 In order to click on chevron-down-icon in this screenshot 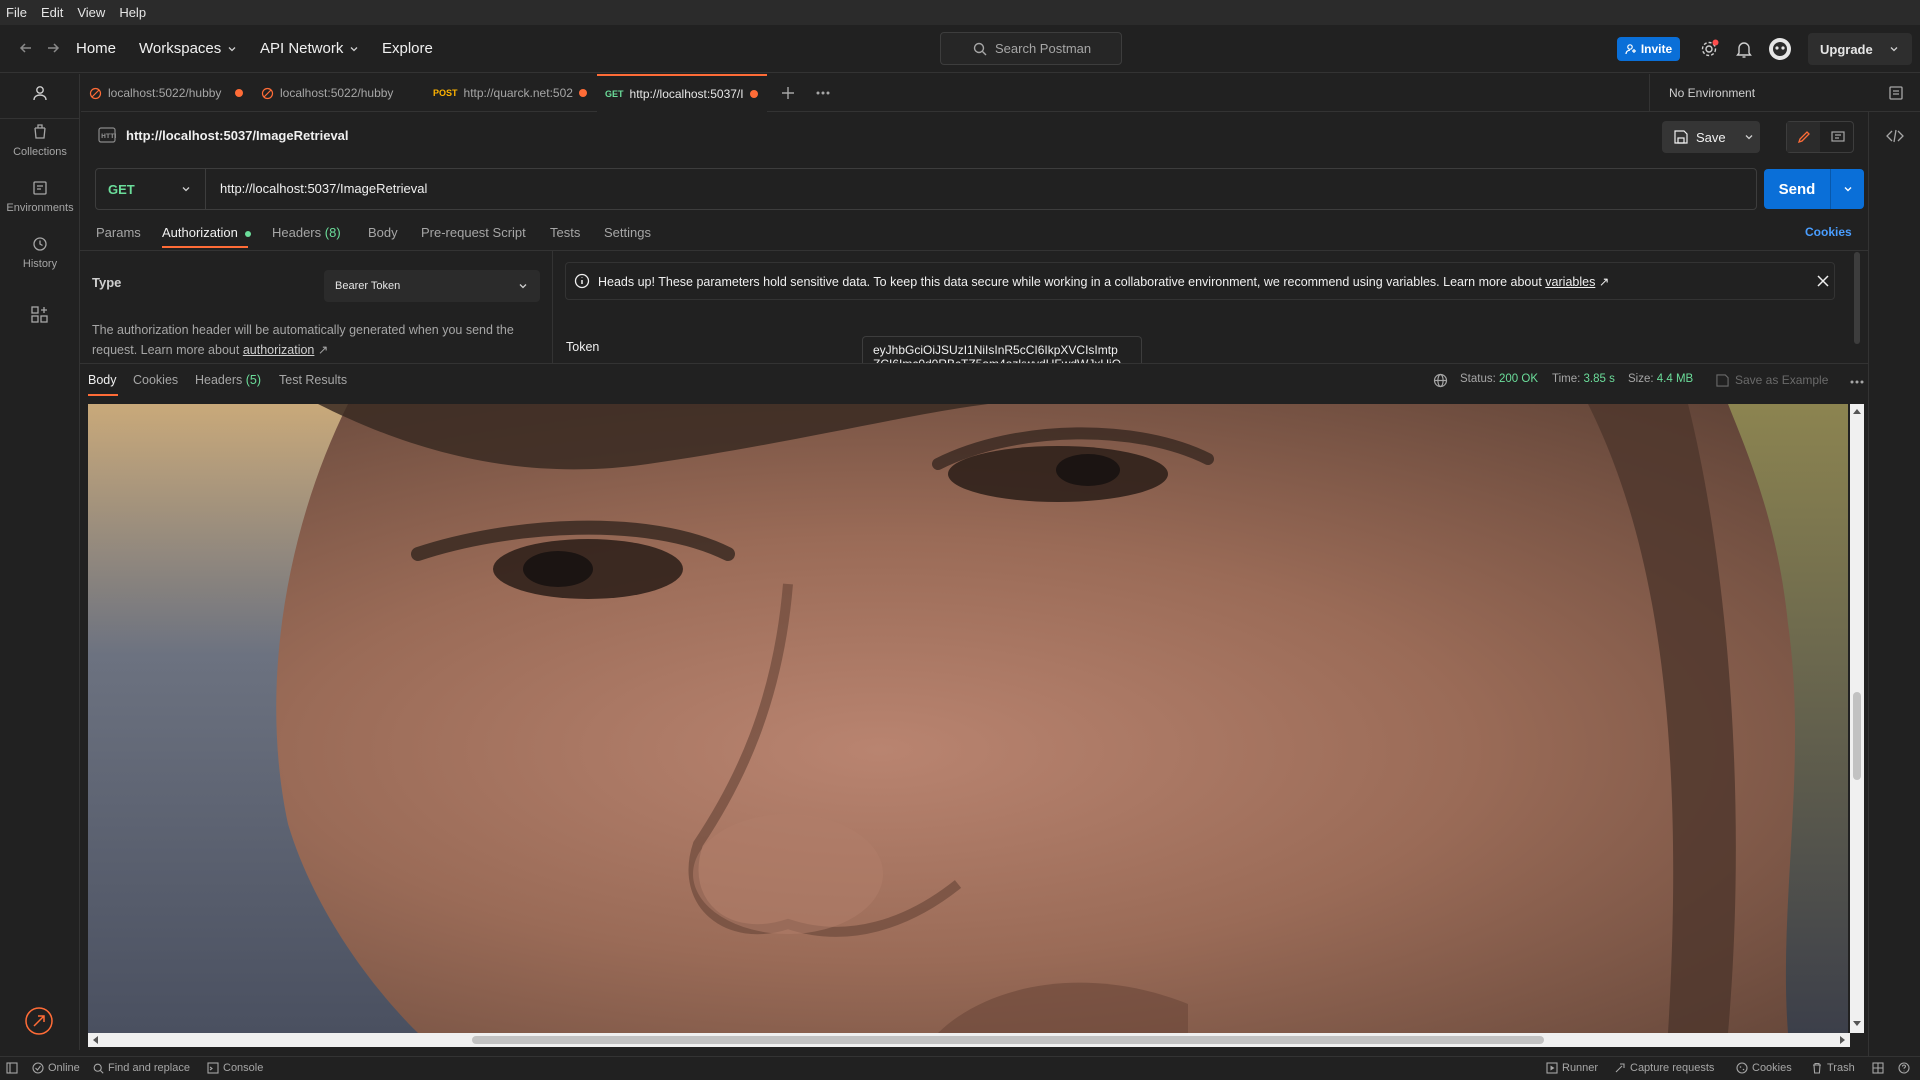, I will do `click(354, 48)`.